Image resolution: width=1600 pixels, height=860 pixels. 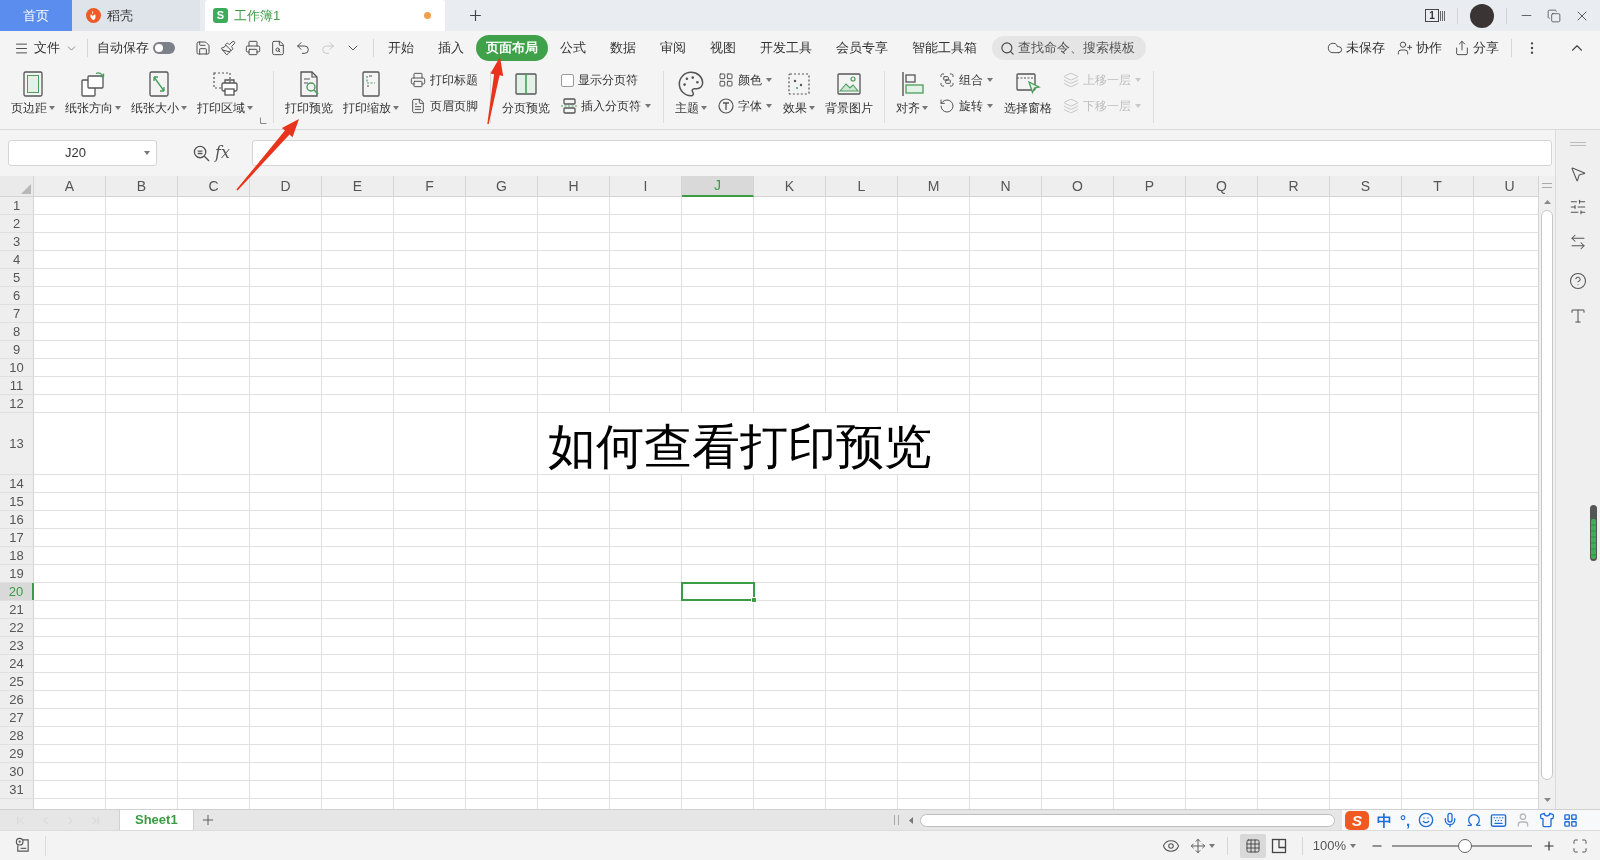 I want to click on vertical-scrollbar, so click(x=1546, y=492).